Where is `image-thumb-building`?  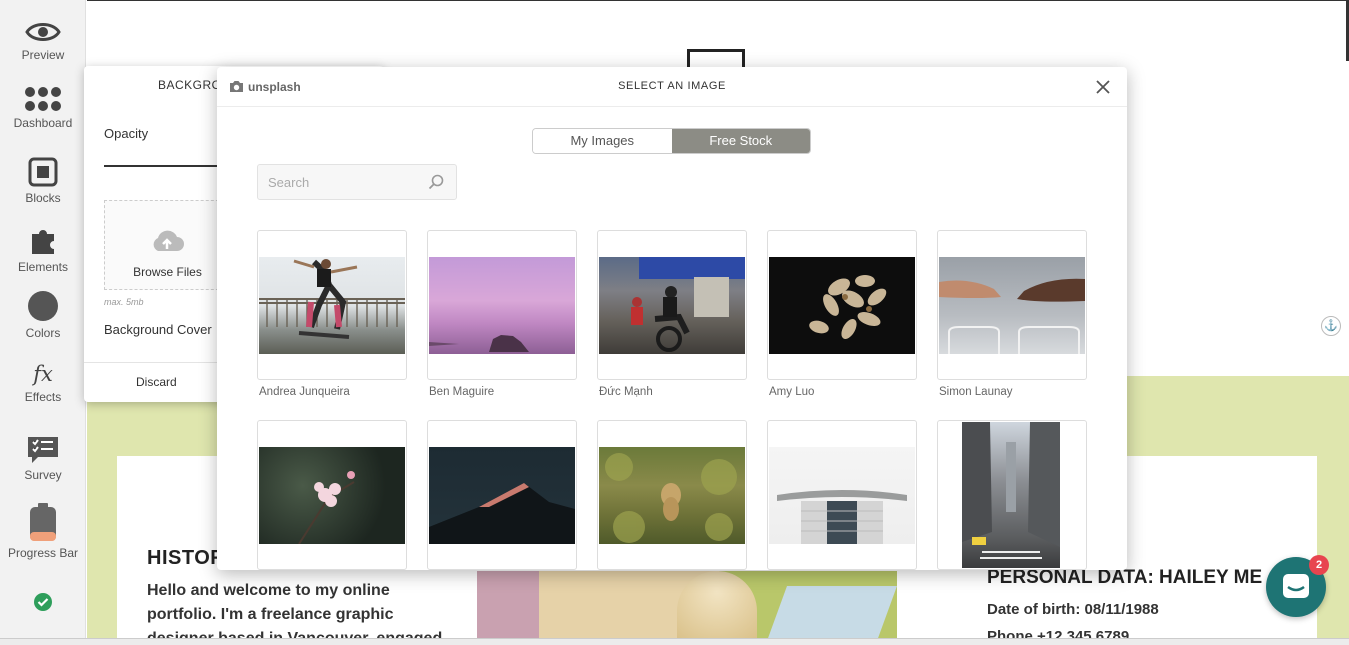
image-thumb-building is located at coordinates (842, 495).